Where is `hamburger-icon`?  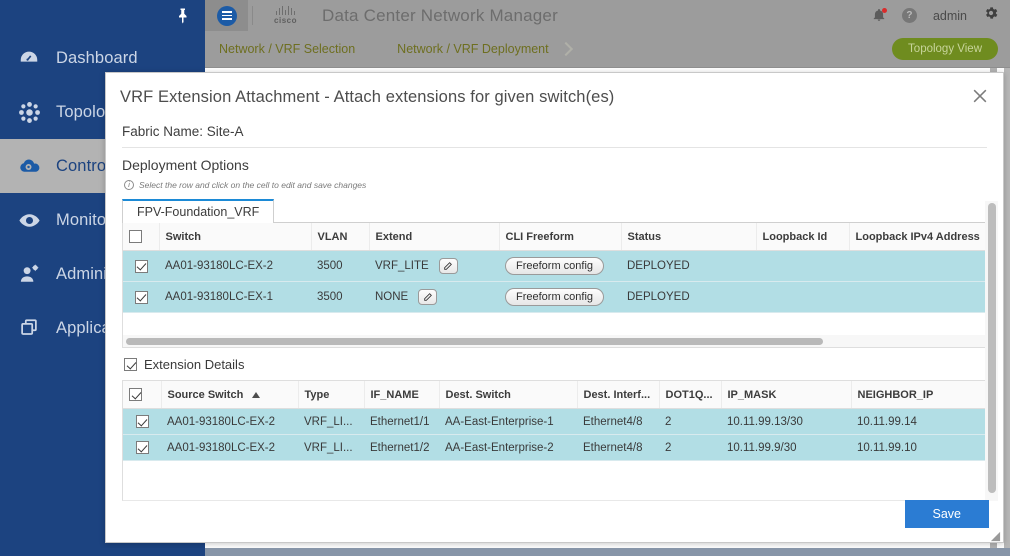 hamburger-icon is located at coordinates (226, 15).